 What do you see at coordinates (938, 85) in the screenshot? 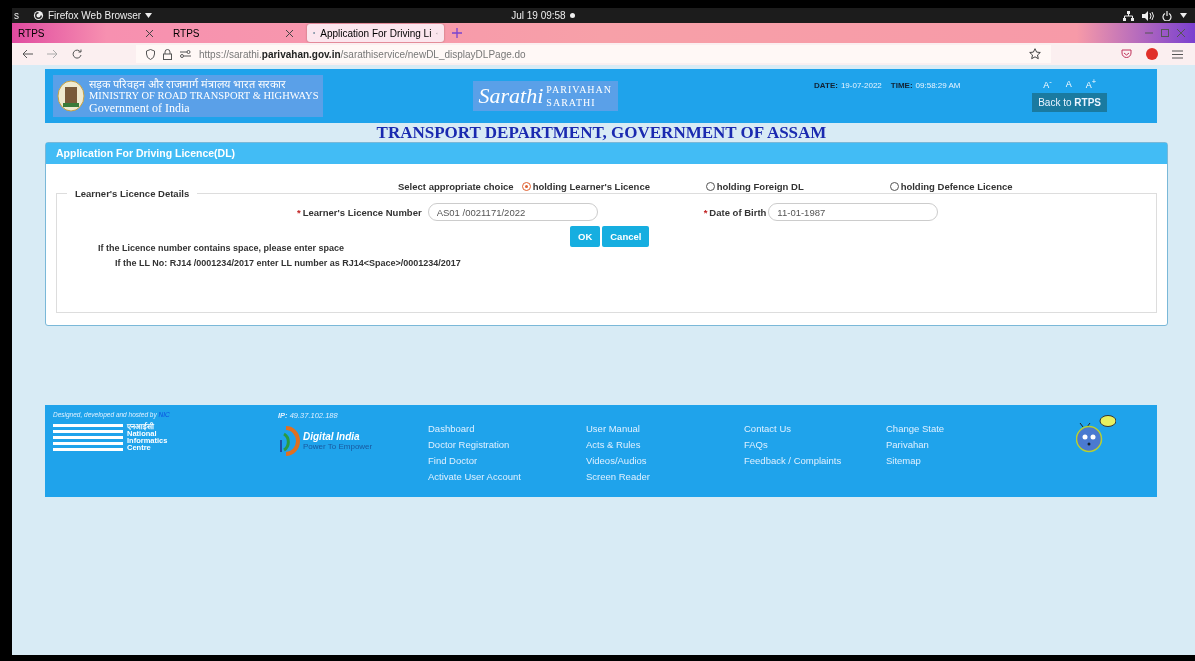
I see `time-value: 09:58:29 AM` at bounding box center [938, 85].